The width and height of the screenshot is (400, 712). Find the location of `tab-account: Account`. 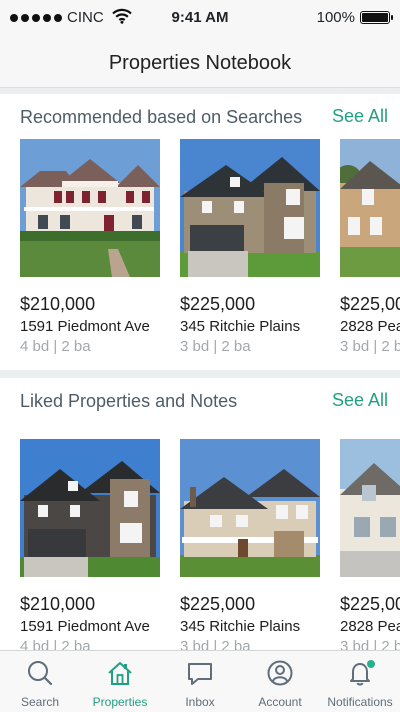

tab-account: Account is located at coordinates (280, 681).